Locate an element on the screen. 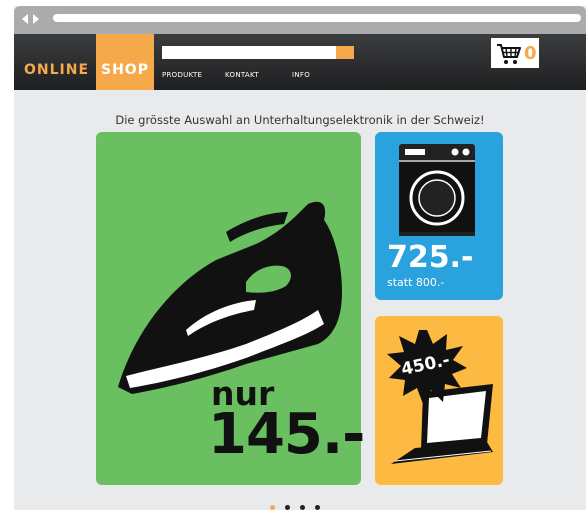  cart-icon is located at coordinates (509, 54).